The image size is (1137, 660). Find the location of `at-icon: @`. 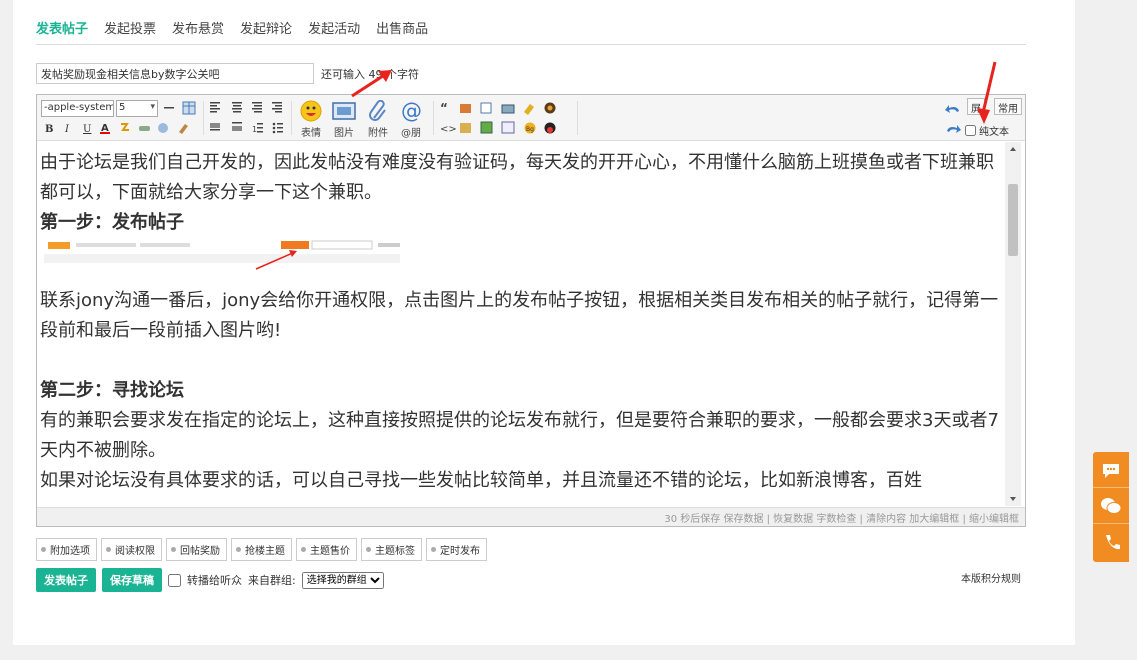

at-icon: @ is located at coordinates (411, 111).